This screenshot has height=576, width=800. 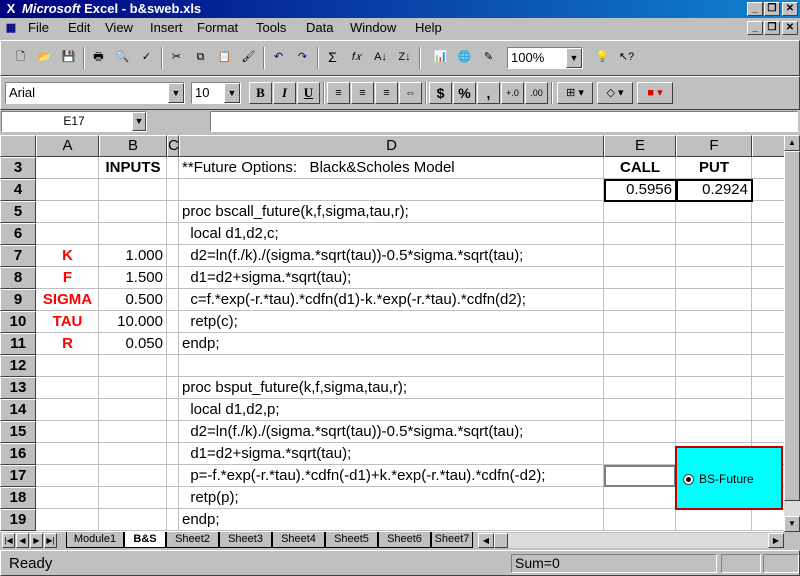 I want to click on cell-a19, so click(x=67, y=520).